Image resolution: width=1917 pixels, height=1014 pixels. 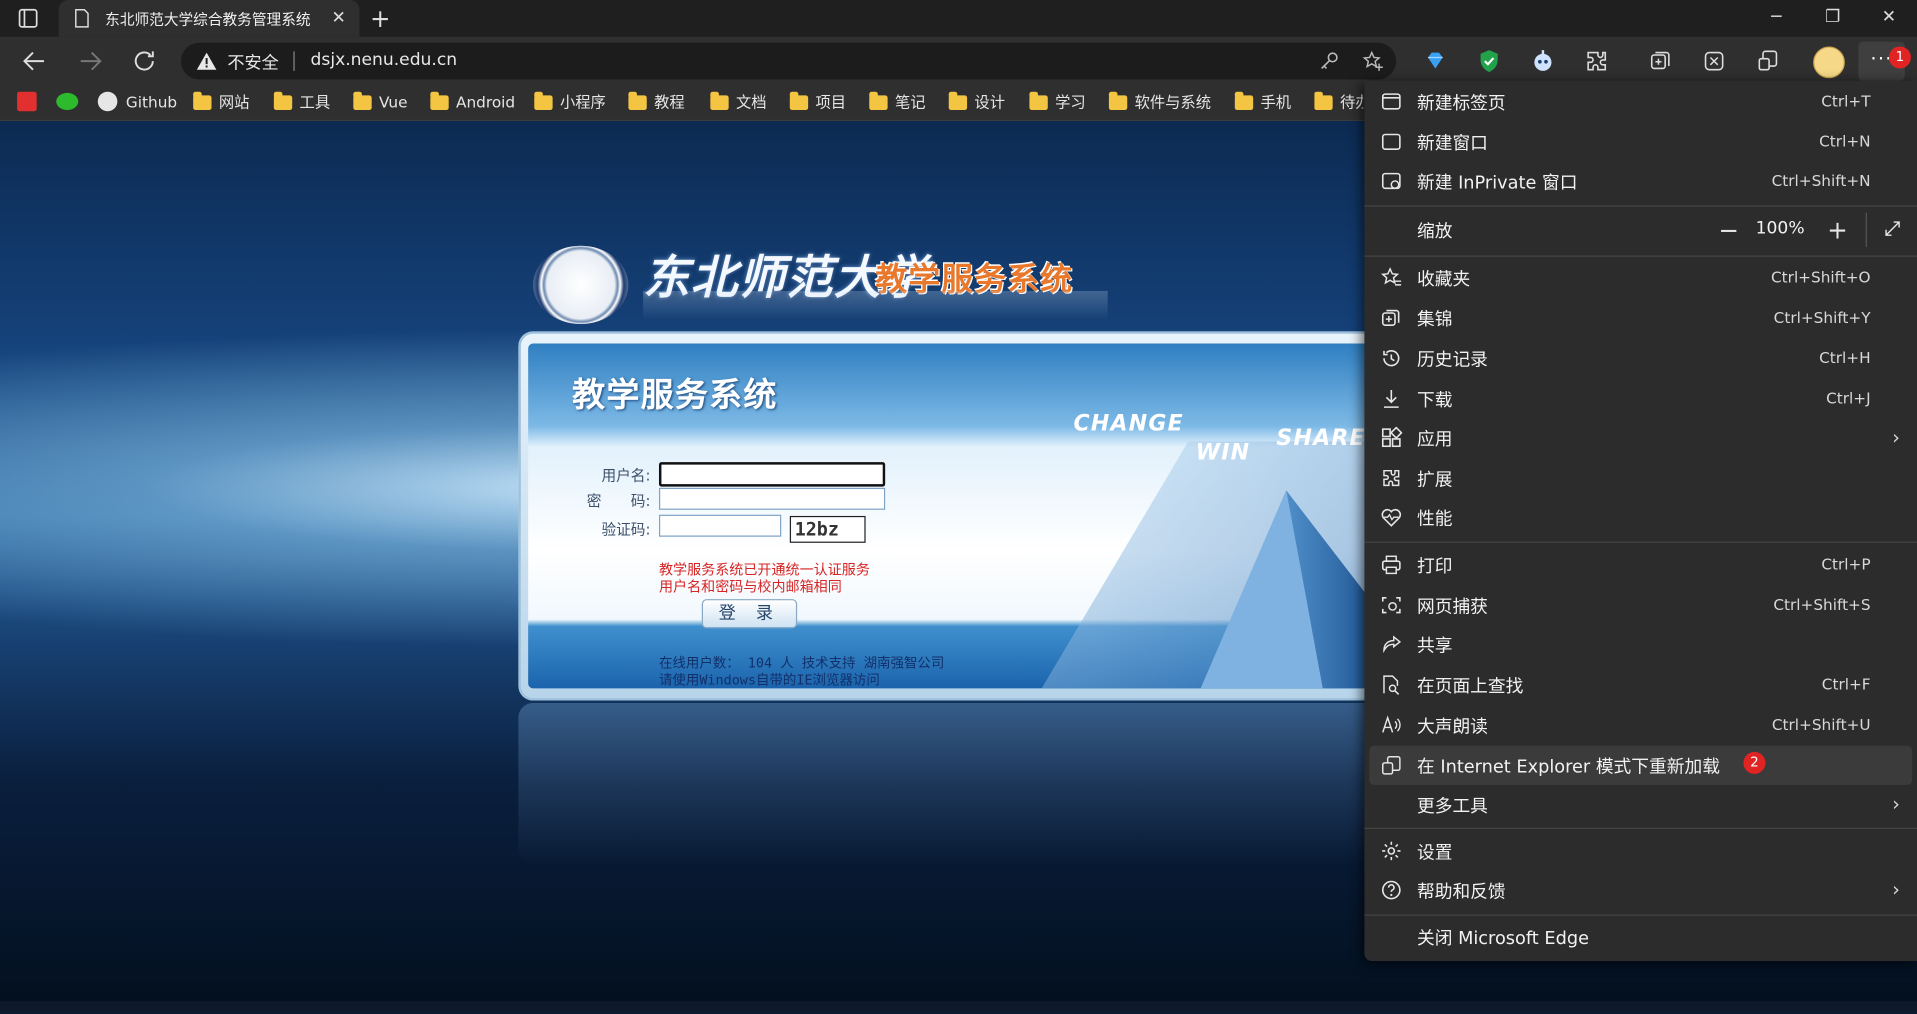 I want to click on menu-item-web-capture: 网页捕获 Ctrl+Shift+S, so click(x=1640, y=605).